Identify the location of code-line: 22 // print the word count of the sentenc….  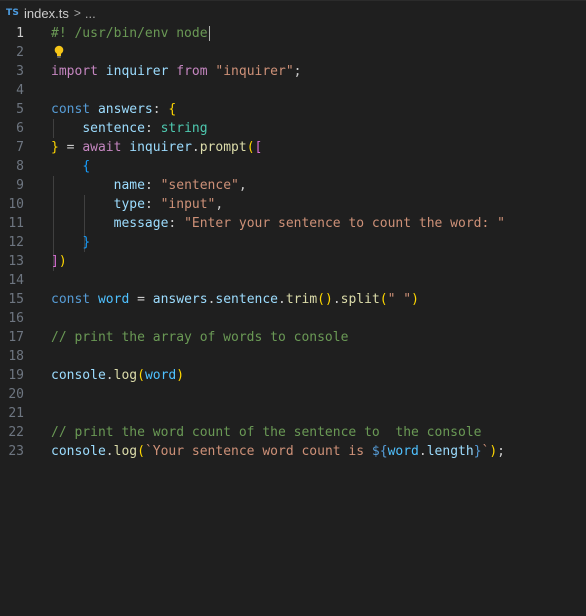
(293, 432).